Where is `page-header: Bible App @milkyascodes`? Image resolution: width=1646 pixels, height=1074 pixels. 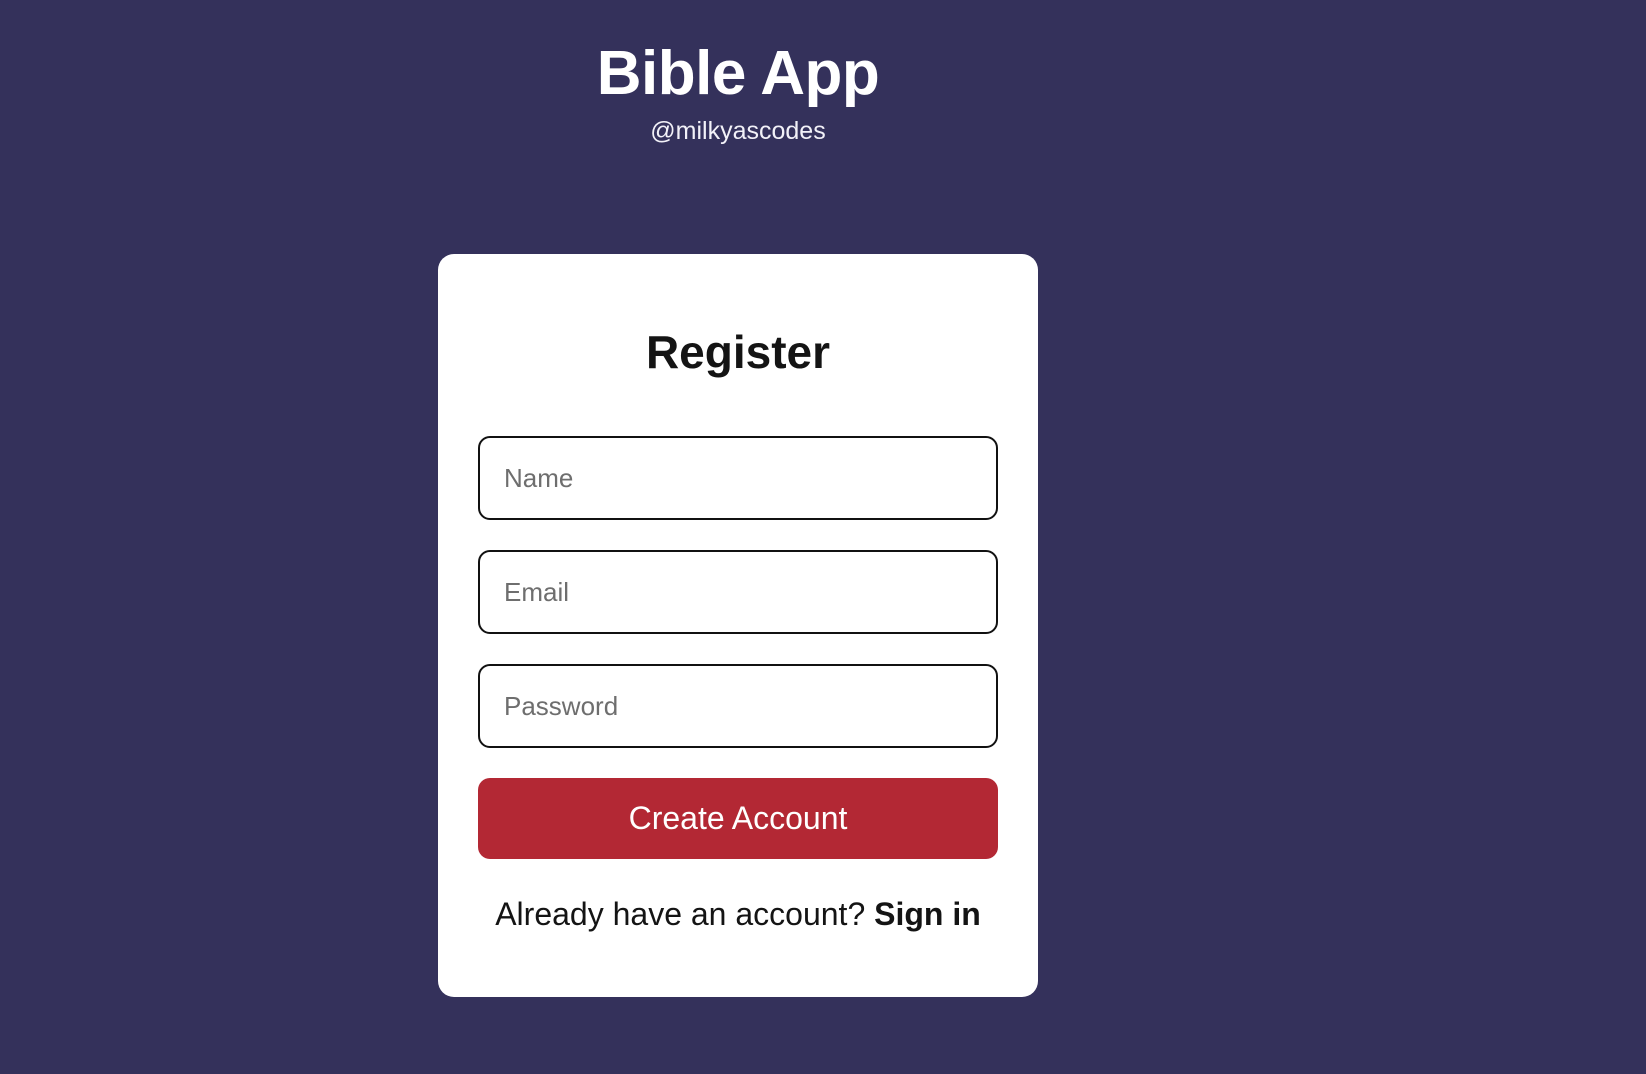 page-header: Bible App @milkyascodes is located at coordinates (738, 92).